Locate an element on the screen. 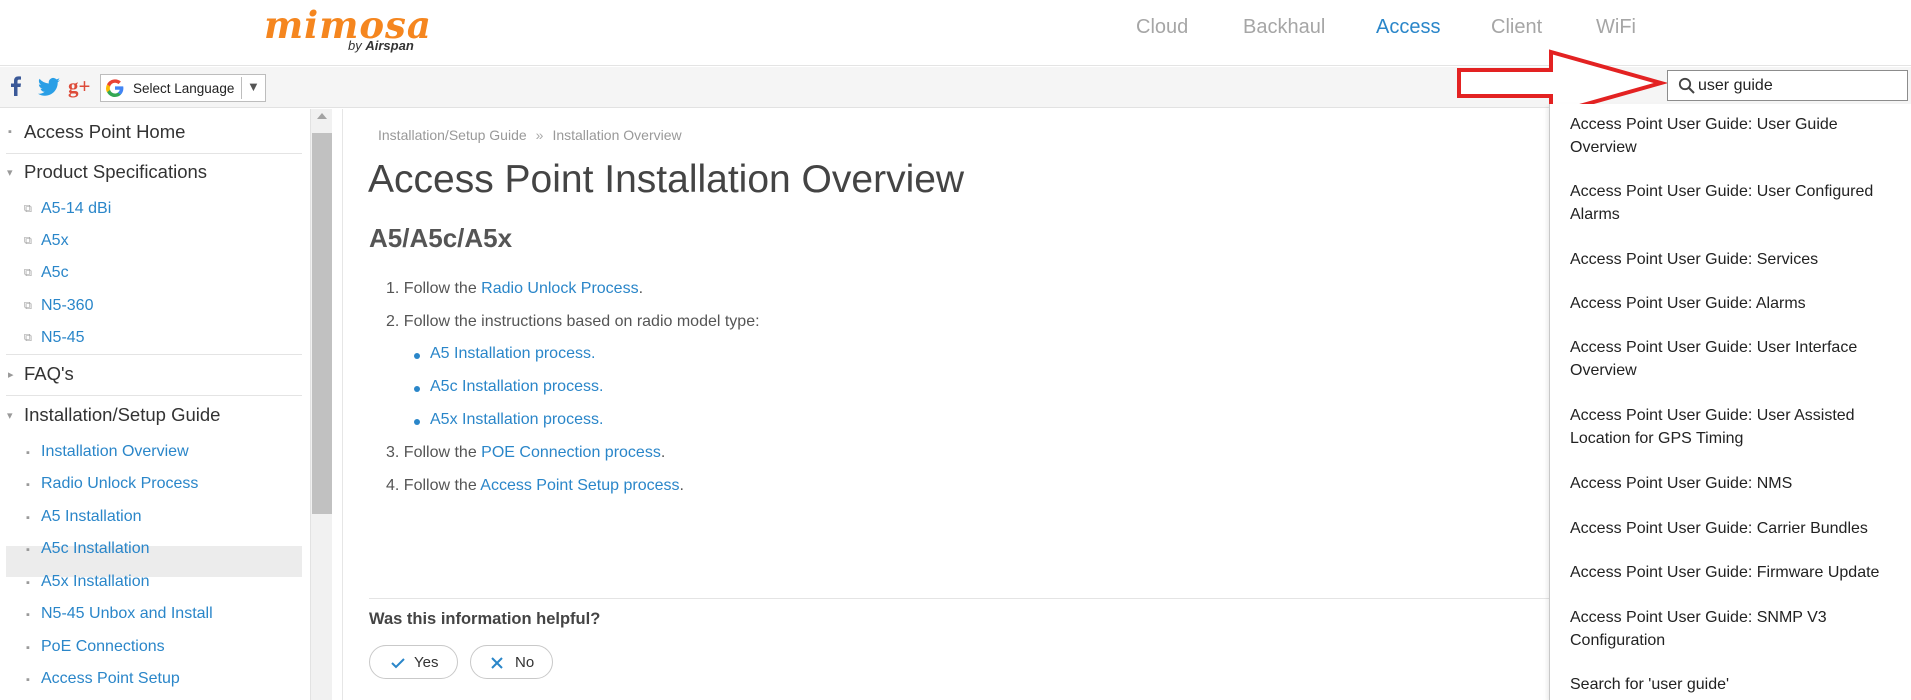 The height and width of the screenshot is (700, 1911). radio-unlock-process-link: Radio Unlock Process is located at coordinates (559, 288).